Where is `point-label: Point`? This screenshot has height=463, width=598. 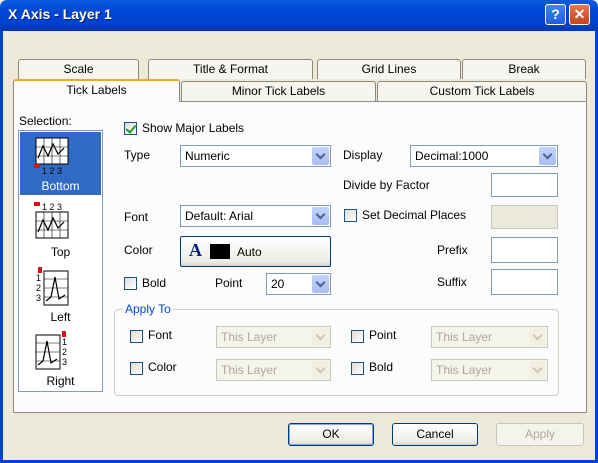 point-label: Point is located at coordinates (229, 283).